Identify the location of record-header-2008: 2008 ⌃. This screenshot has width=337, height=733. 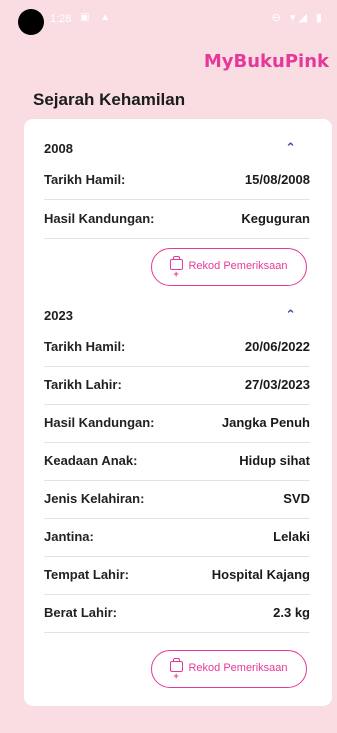
(177, 151).